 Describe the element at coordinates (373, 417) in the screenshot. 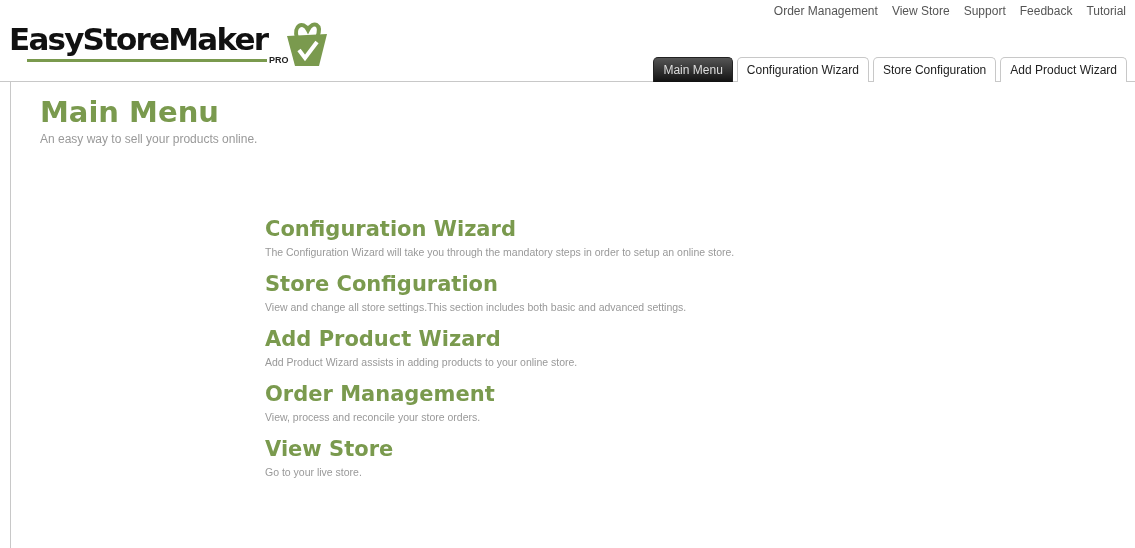

I see `section-description: View, process and reconcile your store orders.` at that location.